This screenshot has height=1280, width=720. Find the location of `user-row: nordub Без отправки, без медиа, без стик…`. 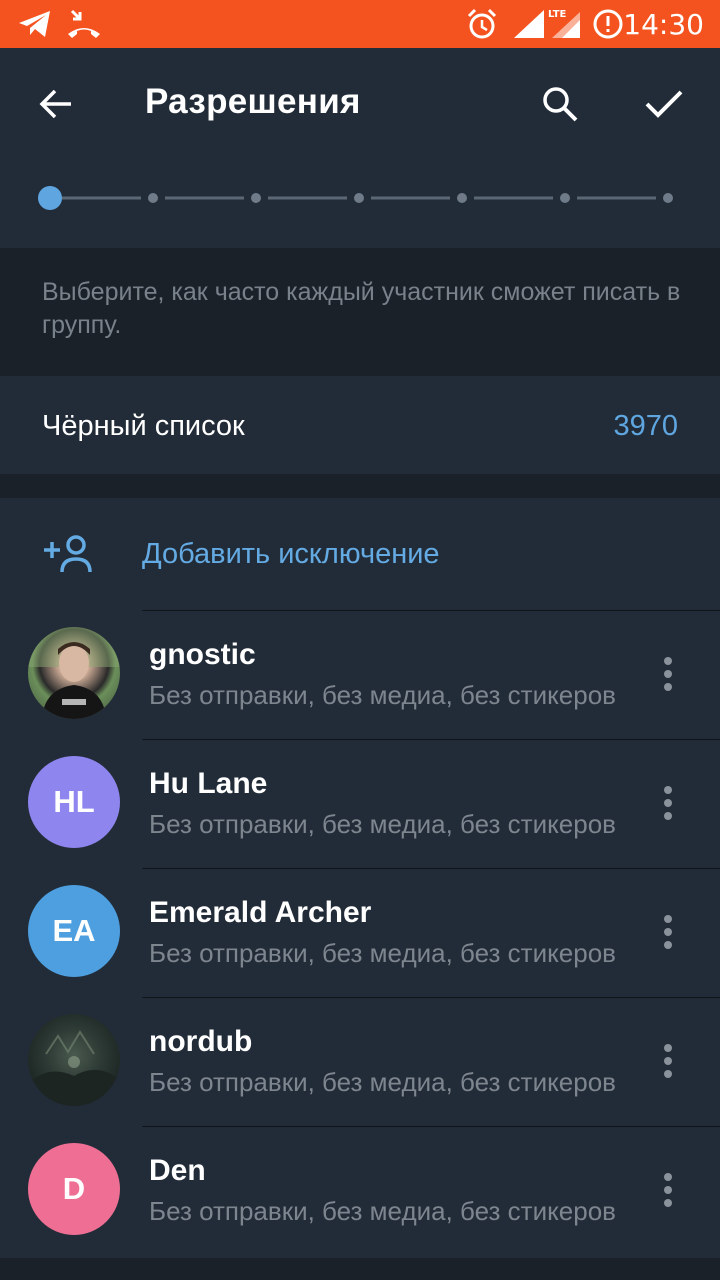

user-row: nordub Без отправки, без медиа, без стик… is located at coordinates (360, 1061).